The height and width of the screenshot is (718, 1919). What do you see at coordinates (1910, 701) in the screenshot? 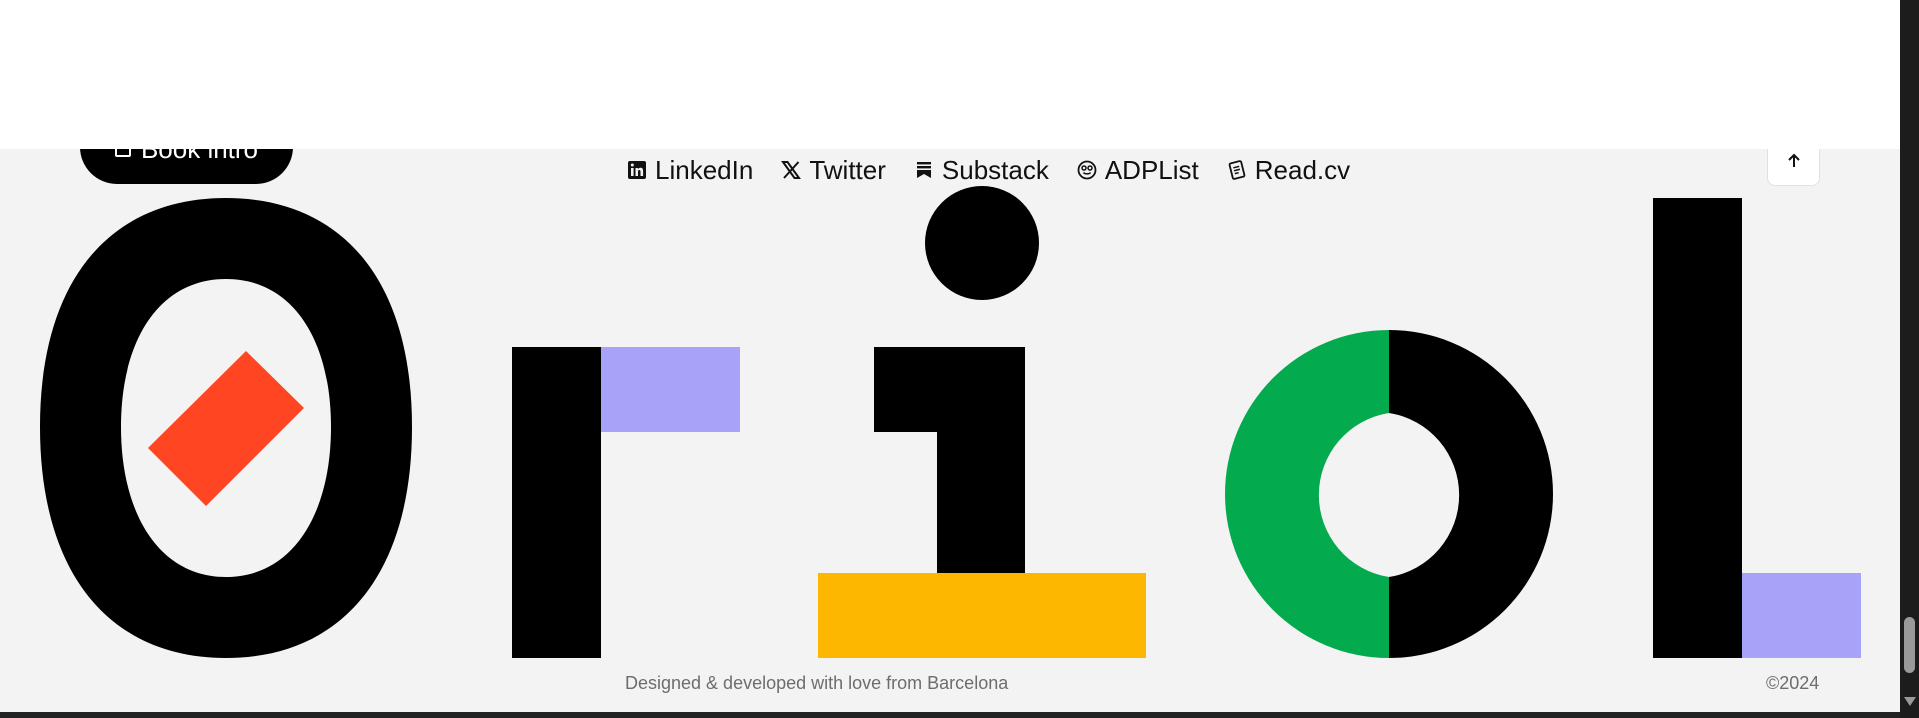
I see `scroll-down-arrow-icon` at bounding box center [1910, 701].